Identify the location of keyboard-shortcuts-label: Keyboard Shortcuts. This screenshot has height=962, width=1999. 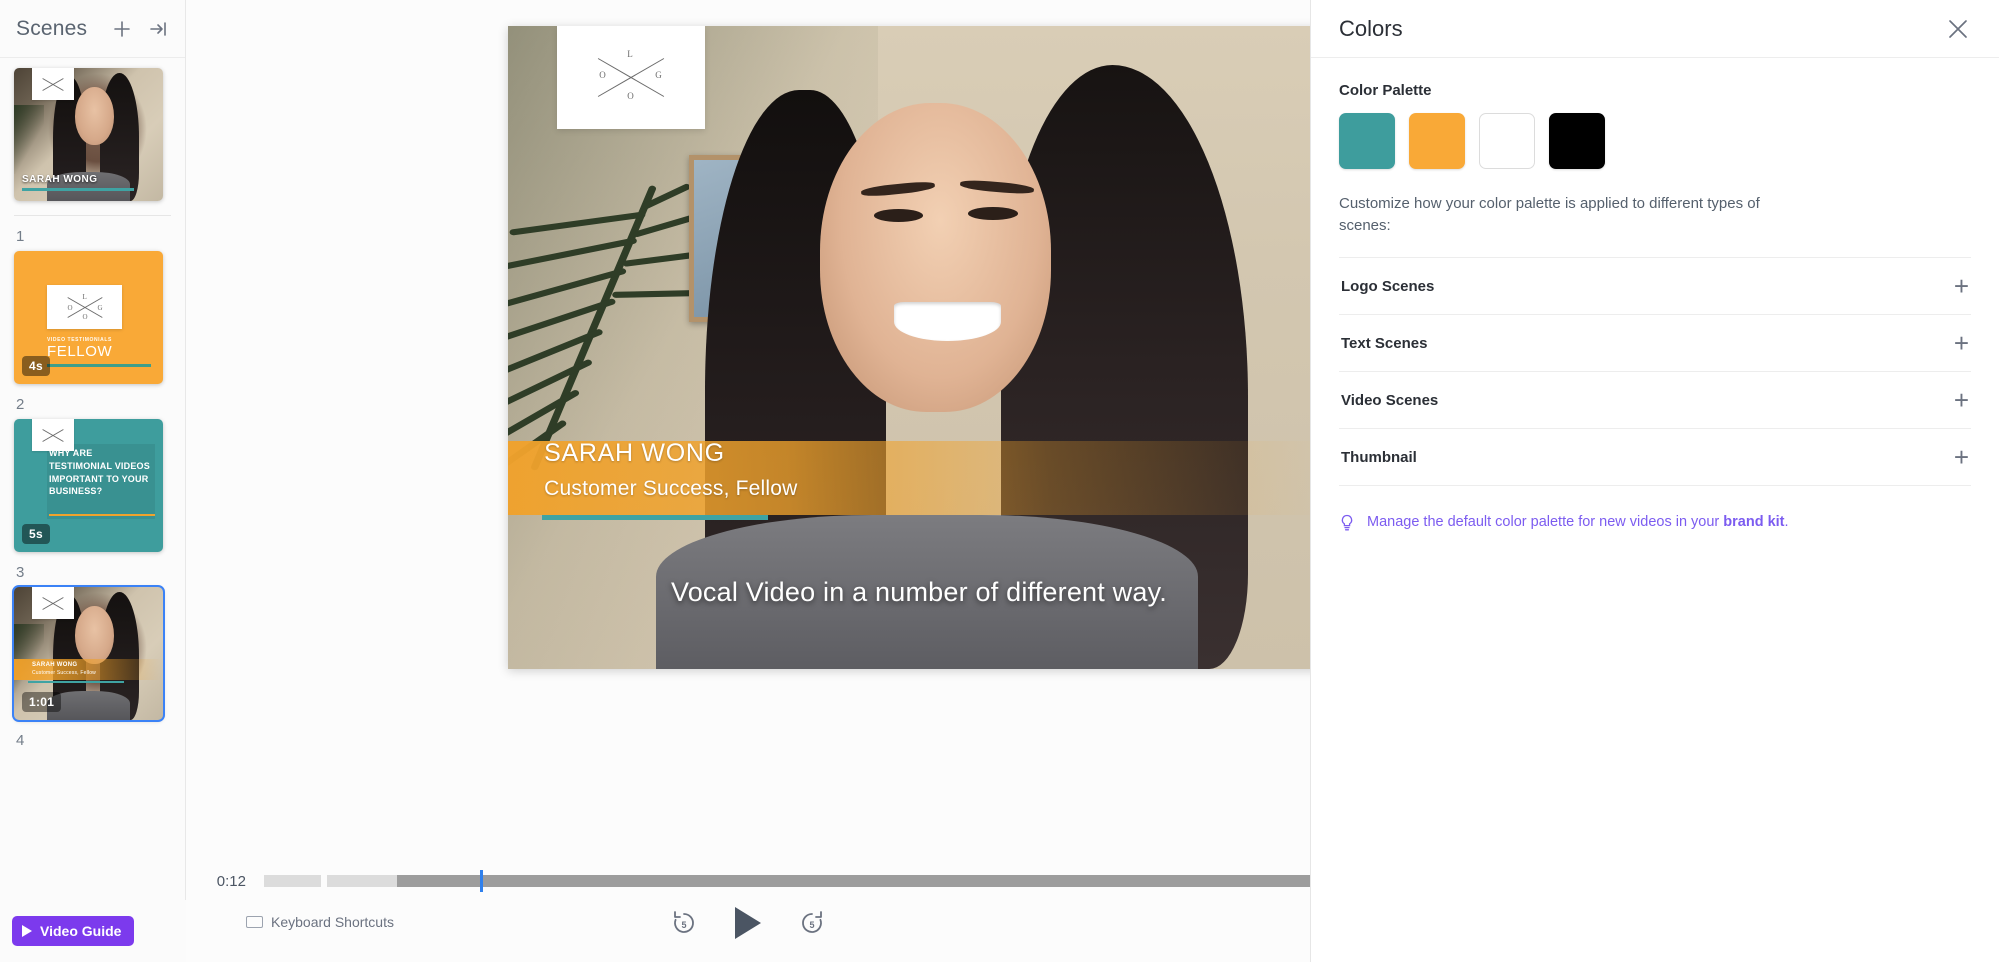
(332, 922).